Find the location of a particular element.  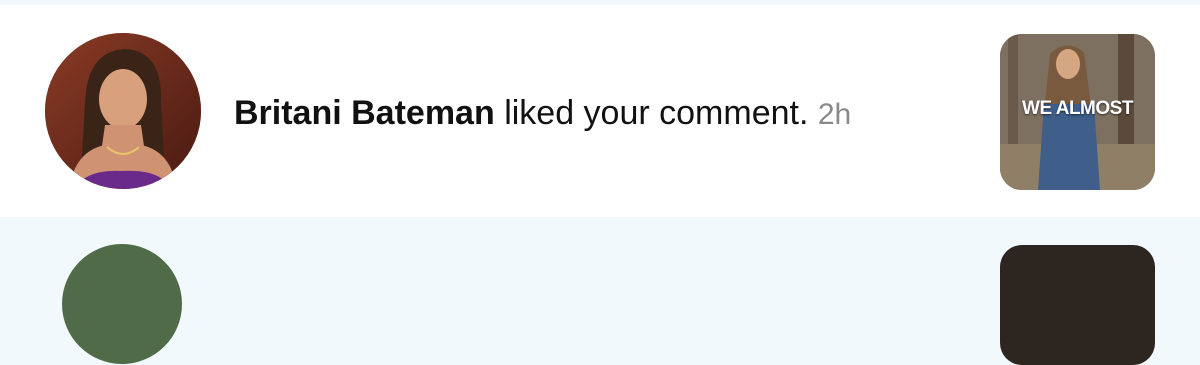

user-avatar-photo-icon is located at coordinates (123, 111).